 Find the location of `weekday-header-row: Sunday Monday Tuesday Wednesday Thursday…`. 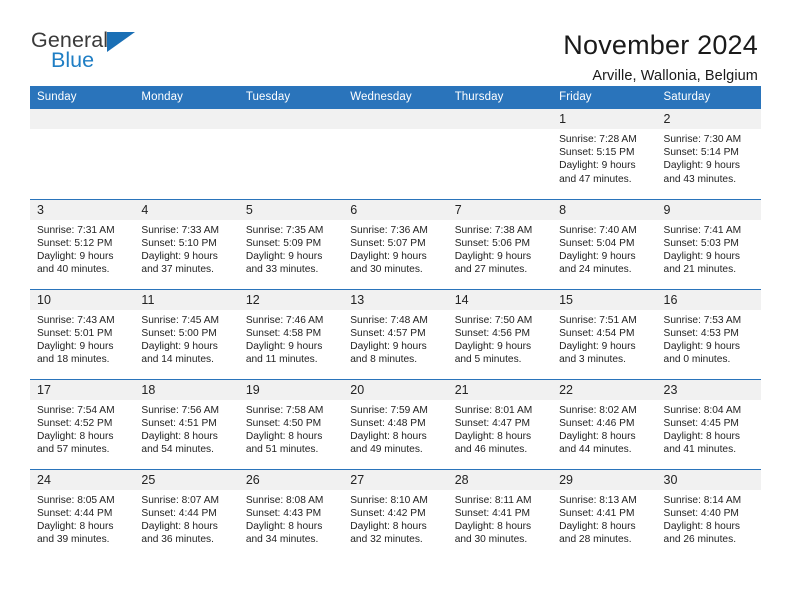

weekday-header-row: Sunday Monday Tuesday Wednesday Thursday… is located at coordinates (395, 97).